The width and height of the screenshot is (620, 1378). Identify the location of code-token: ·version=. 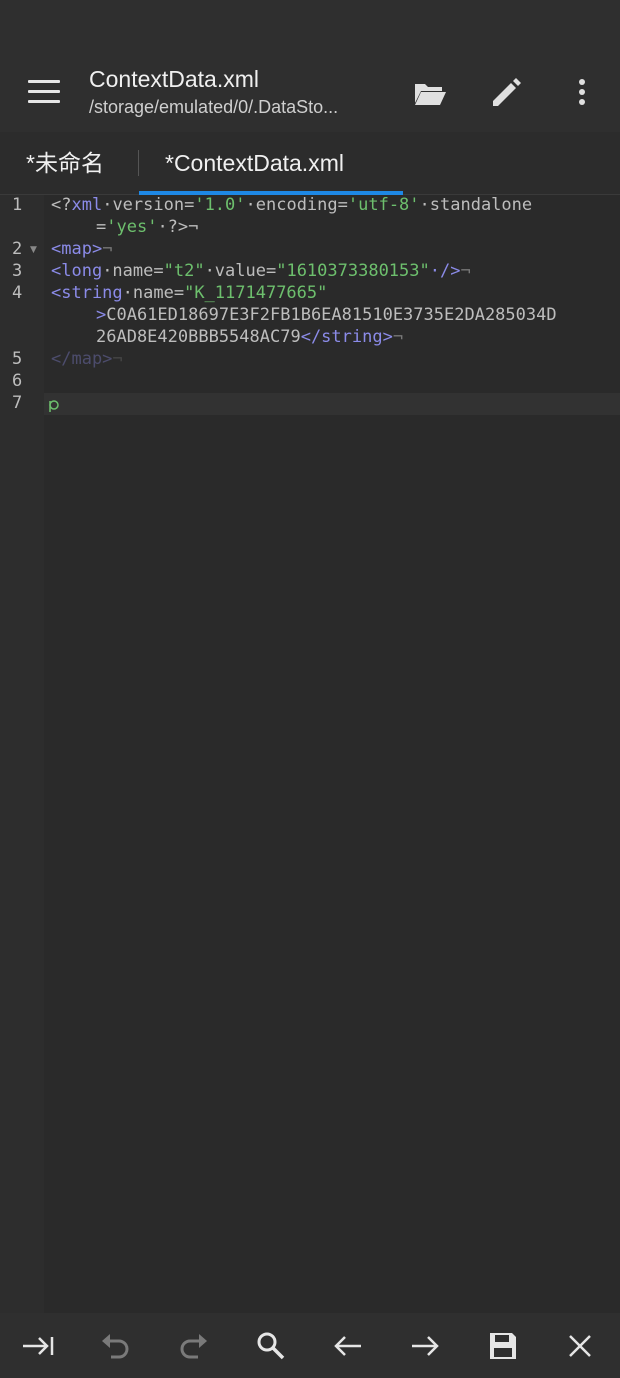
(148, 205).